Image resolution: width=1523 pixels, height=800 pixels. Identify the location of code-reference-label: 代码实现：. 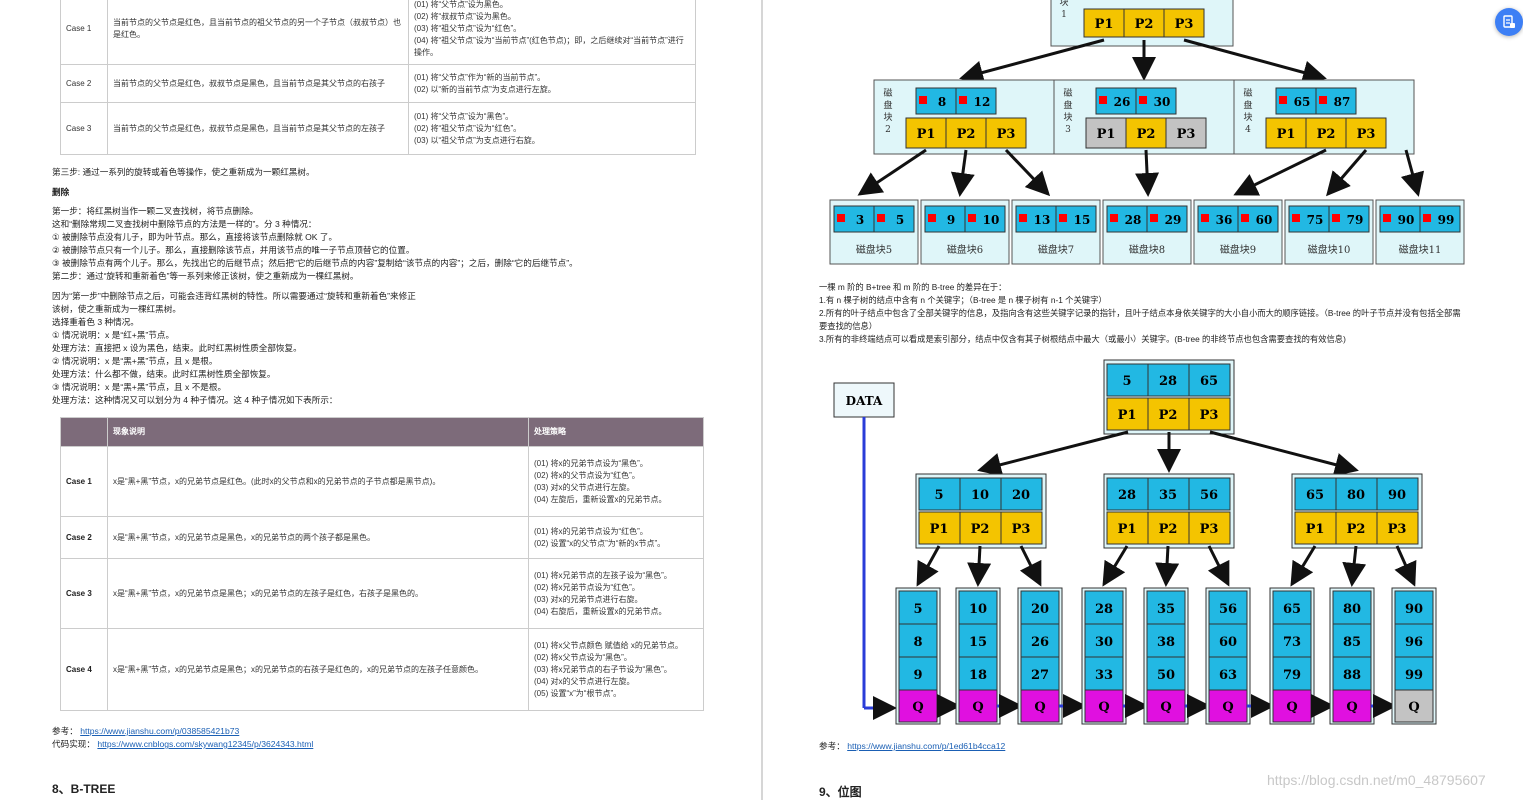
(73, 744).